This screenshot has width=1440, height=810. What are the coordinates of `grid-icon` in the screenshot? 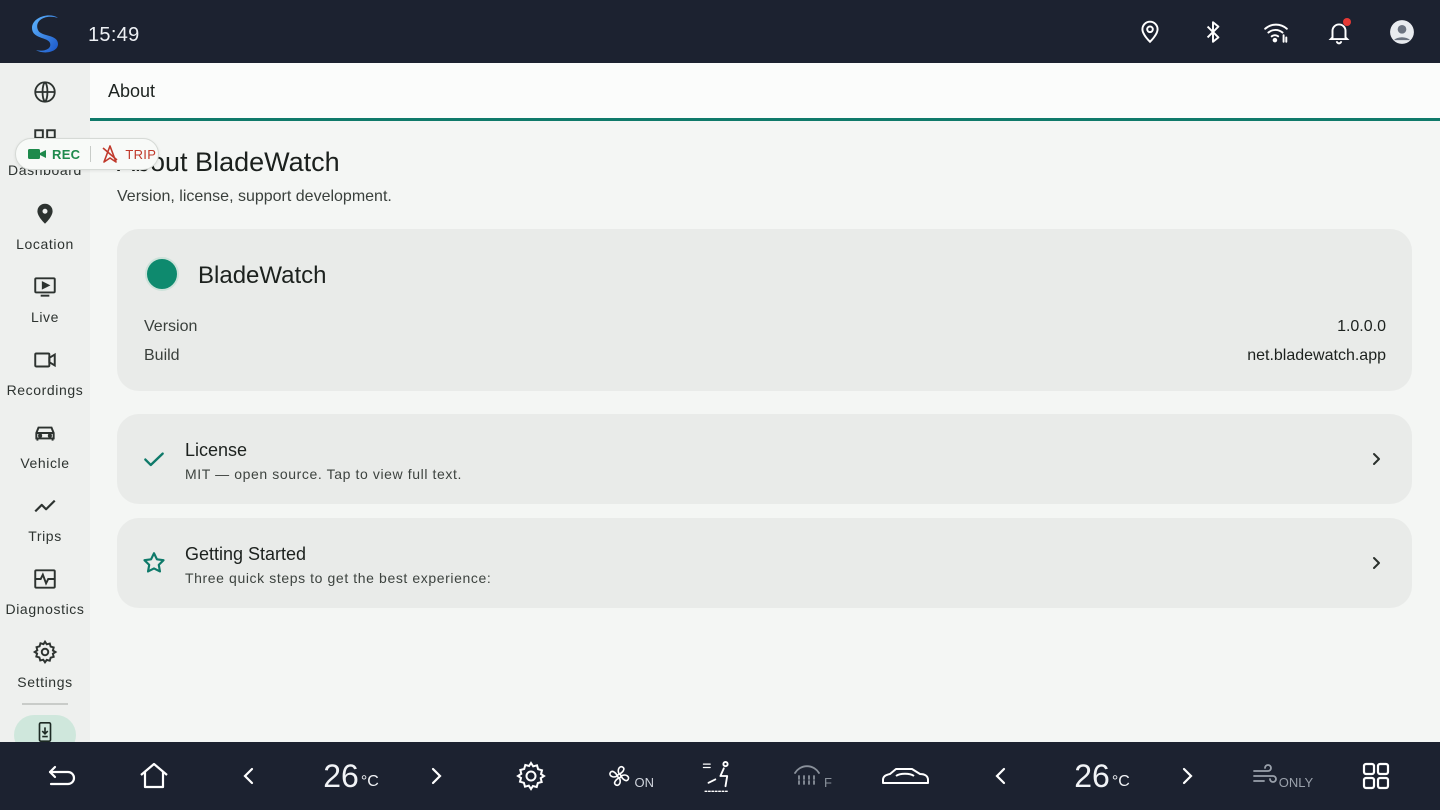 It's located at (1376, 776).